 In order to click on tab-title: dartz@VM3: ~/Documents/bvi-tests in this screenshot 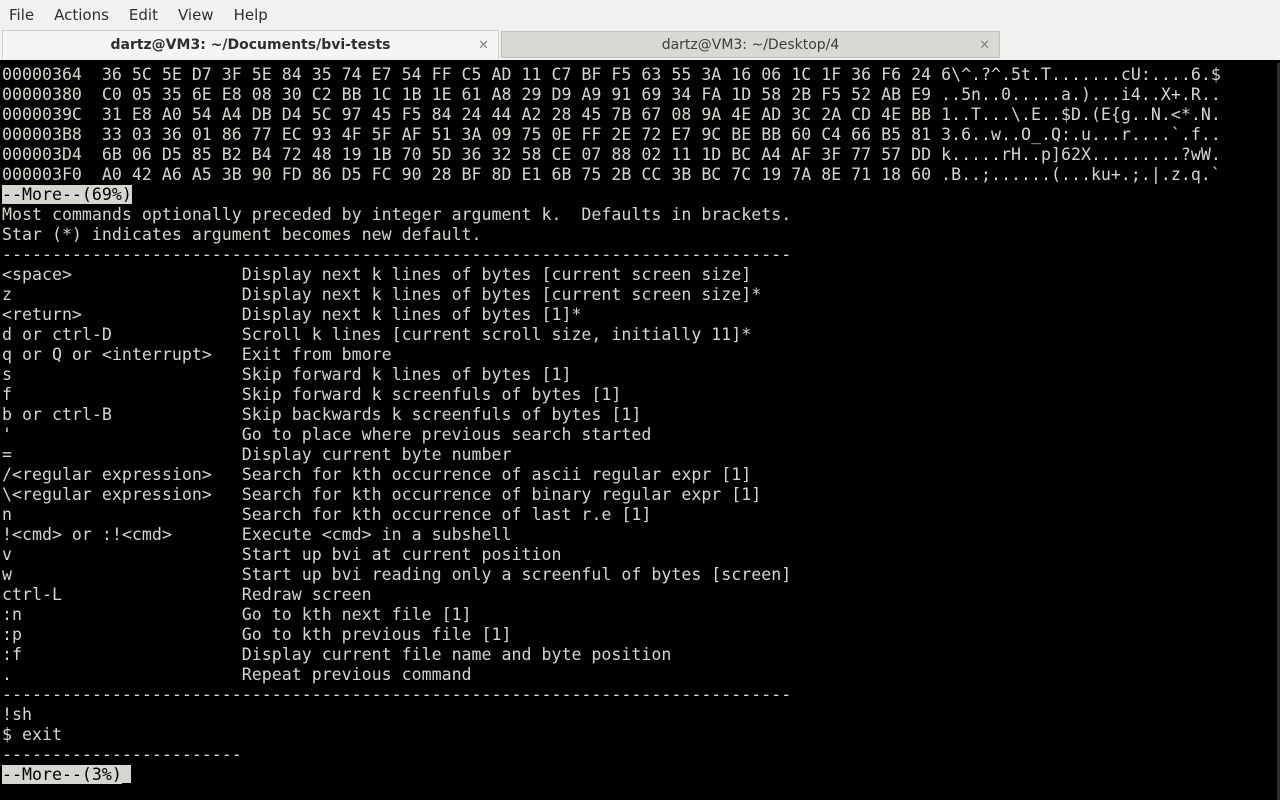, I will do `click(250, 45)`.